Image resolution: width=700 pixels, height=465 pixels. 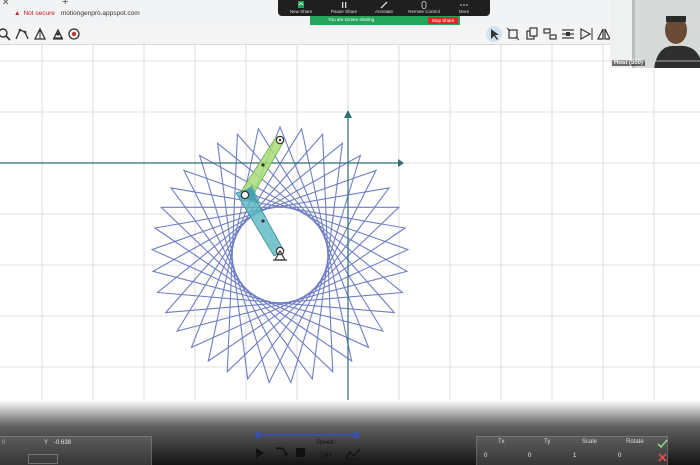 I want to click on app-toolbar, so click(x=350, y=34).